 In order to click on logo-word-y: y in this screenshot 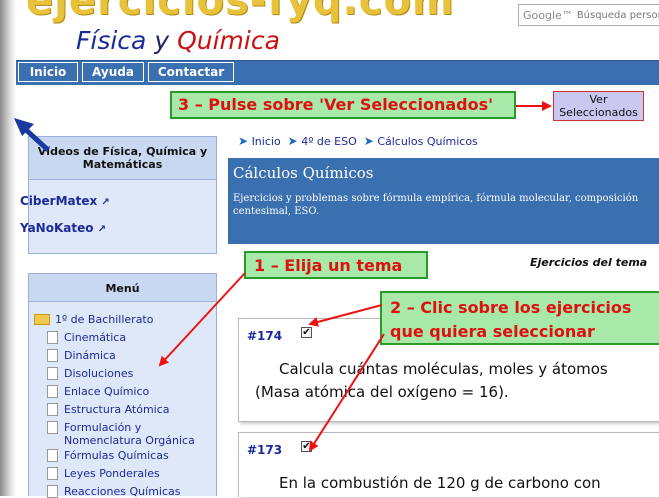, I will do `click(162, 40)`.